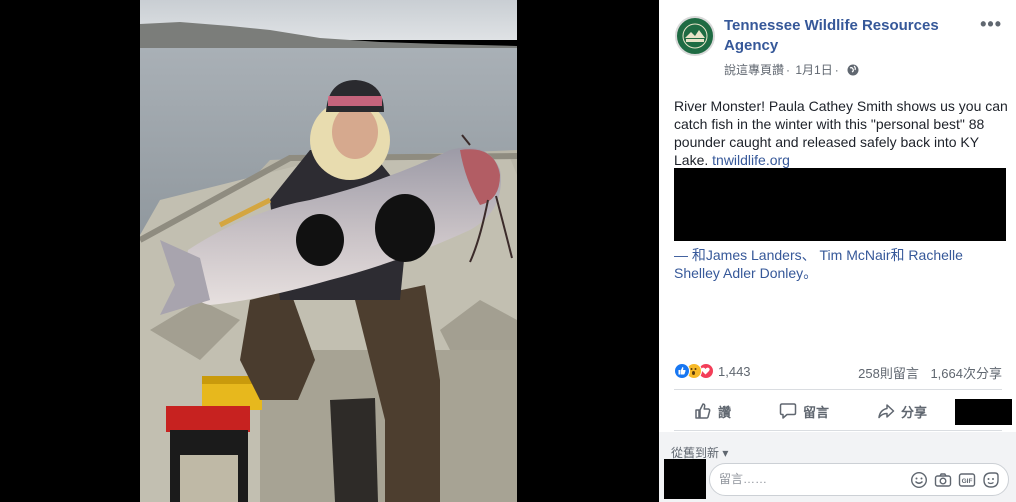 This screenshot has width=1016, height=502. I want to click on camera-icon, so click(943, 480).